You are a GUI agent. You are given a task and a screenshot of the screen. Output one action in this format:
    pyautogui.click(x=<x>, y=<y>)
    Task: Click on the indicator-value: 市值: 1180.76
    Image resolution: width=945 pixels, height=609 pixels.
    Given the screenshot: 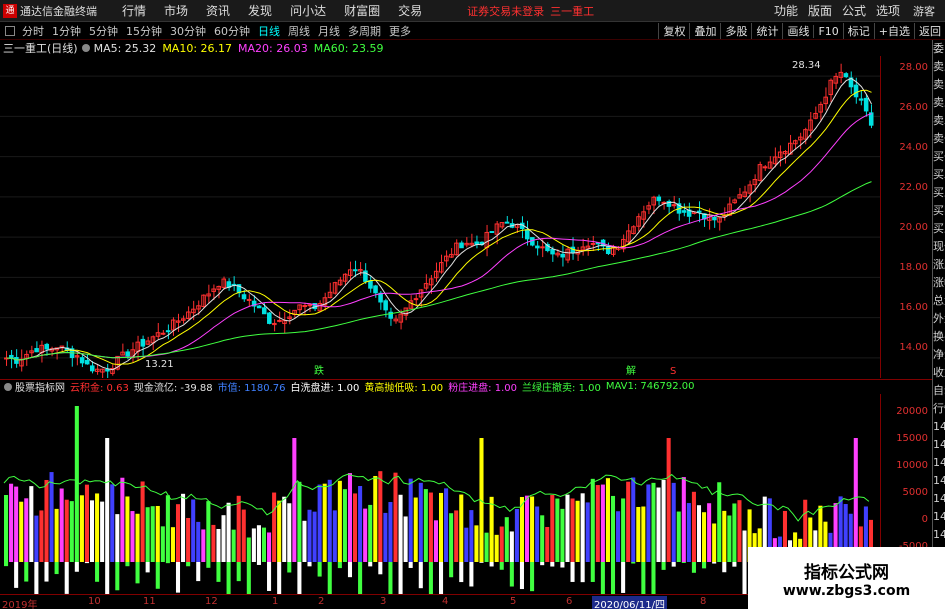 What is the action you would take?
    pyautogui.click(x=251, y=388)
    